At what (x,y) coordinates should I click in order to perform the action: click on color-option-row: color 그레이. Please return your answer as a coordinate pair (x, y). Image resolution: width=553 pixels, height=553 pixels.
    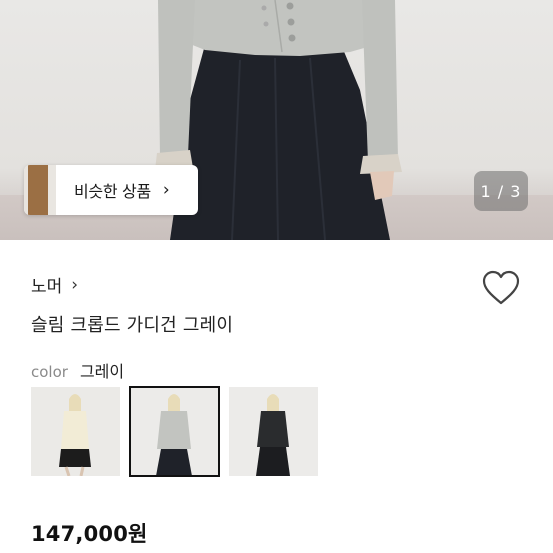
    Looking at the image, I should click on (77, 370).